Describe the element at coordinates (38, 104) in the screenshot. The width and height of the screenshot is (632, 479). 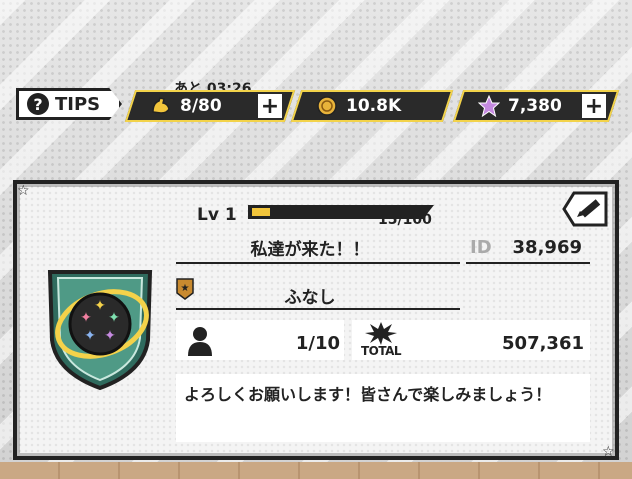
I see `question-icon: ?` at that location.